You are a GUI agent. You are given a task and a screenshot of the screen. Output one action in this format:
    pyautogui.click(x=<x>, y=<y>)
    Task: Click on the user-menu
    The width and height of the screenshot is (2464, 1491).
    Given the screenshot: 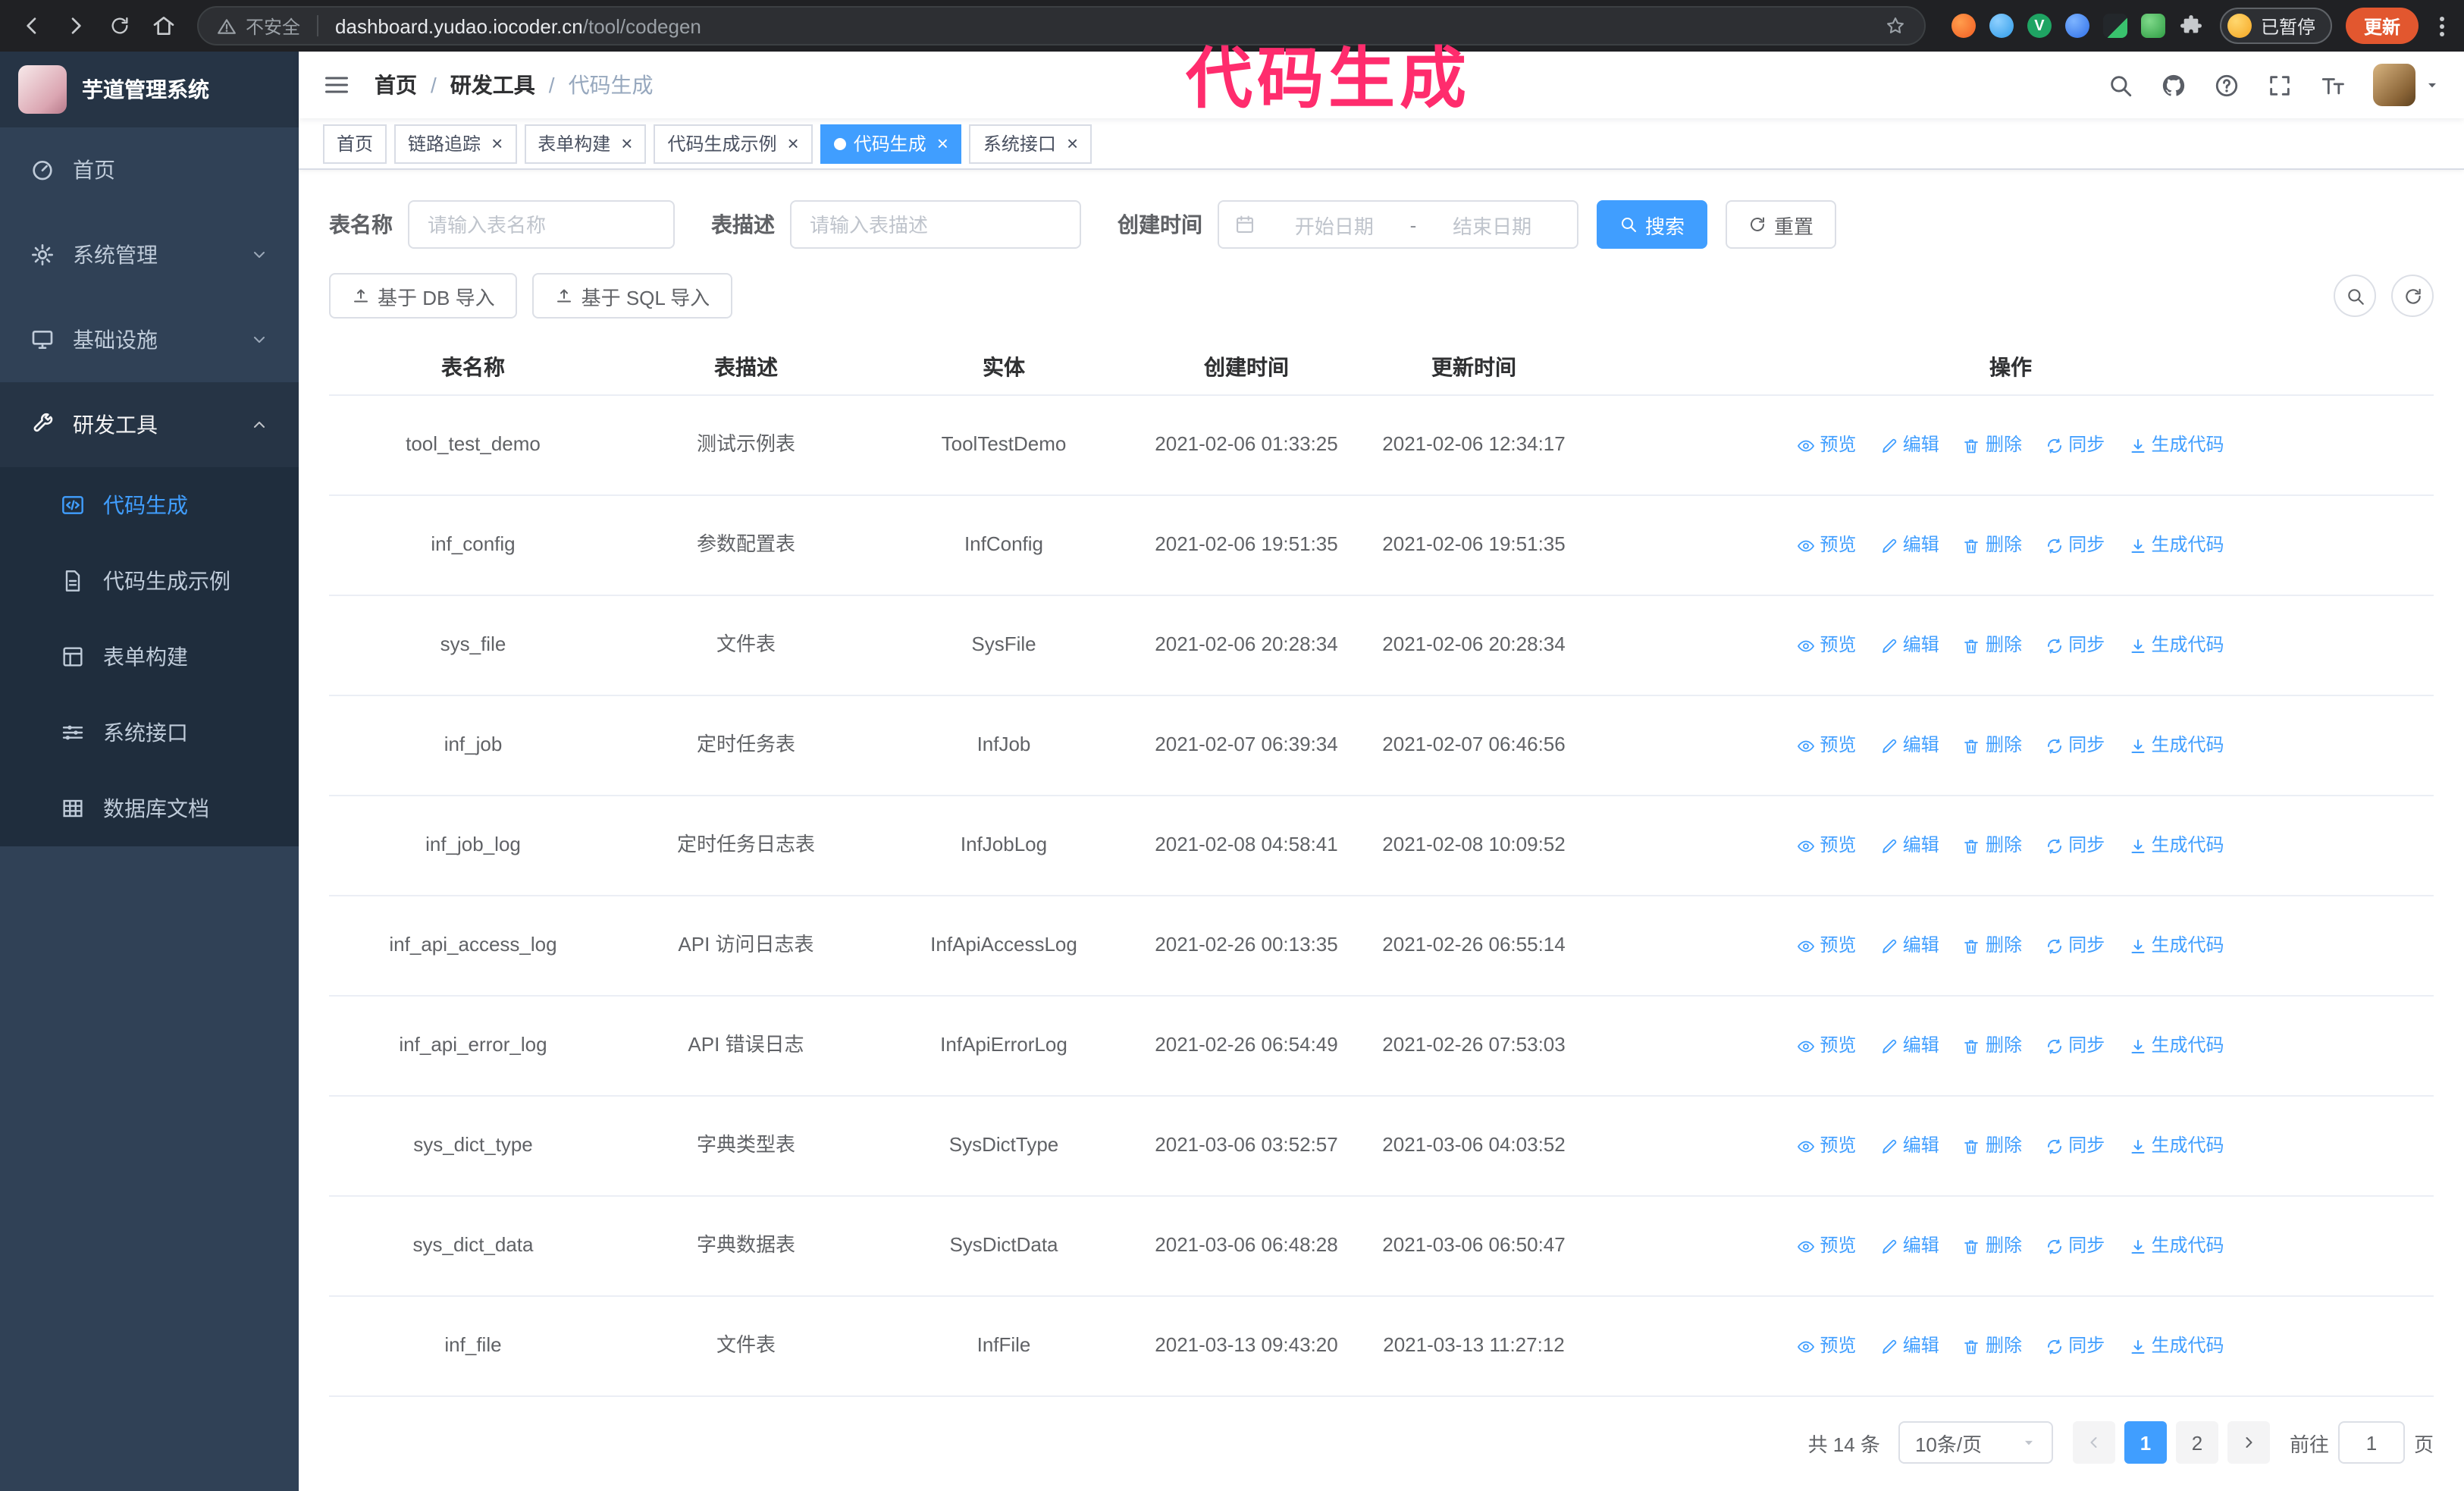 What is the action you would take?
    pyautogui.click(x=2407, y=85)
    